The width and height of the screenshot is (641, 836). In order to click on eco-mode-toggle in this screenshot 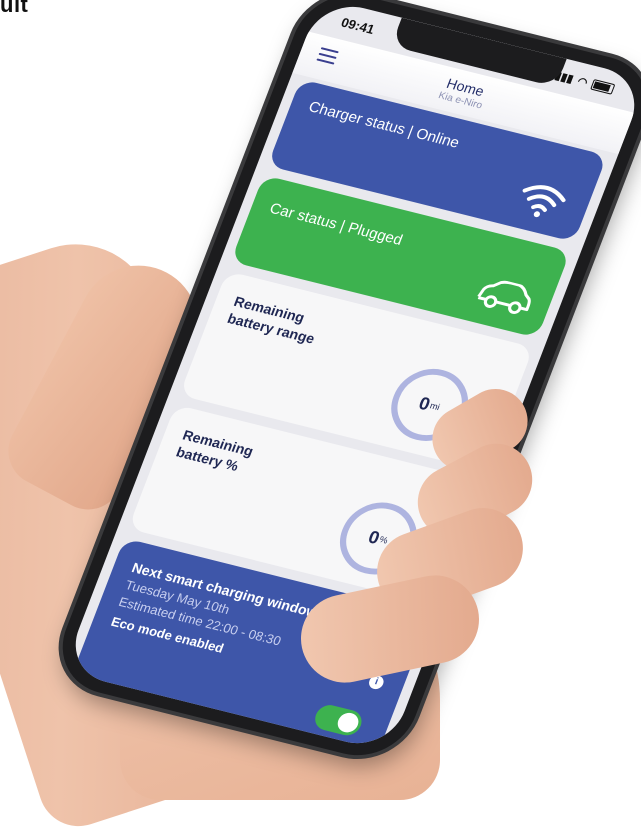, I will do `click(338, 720)`.